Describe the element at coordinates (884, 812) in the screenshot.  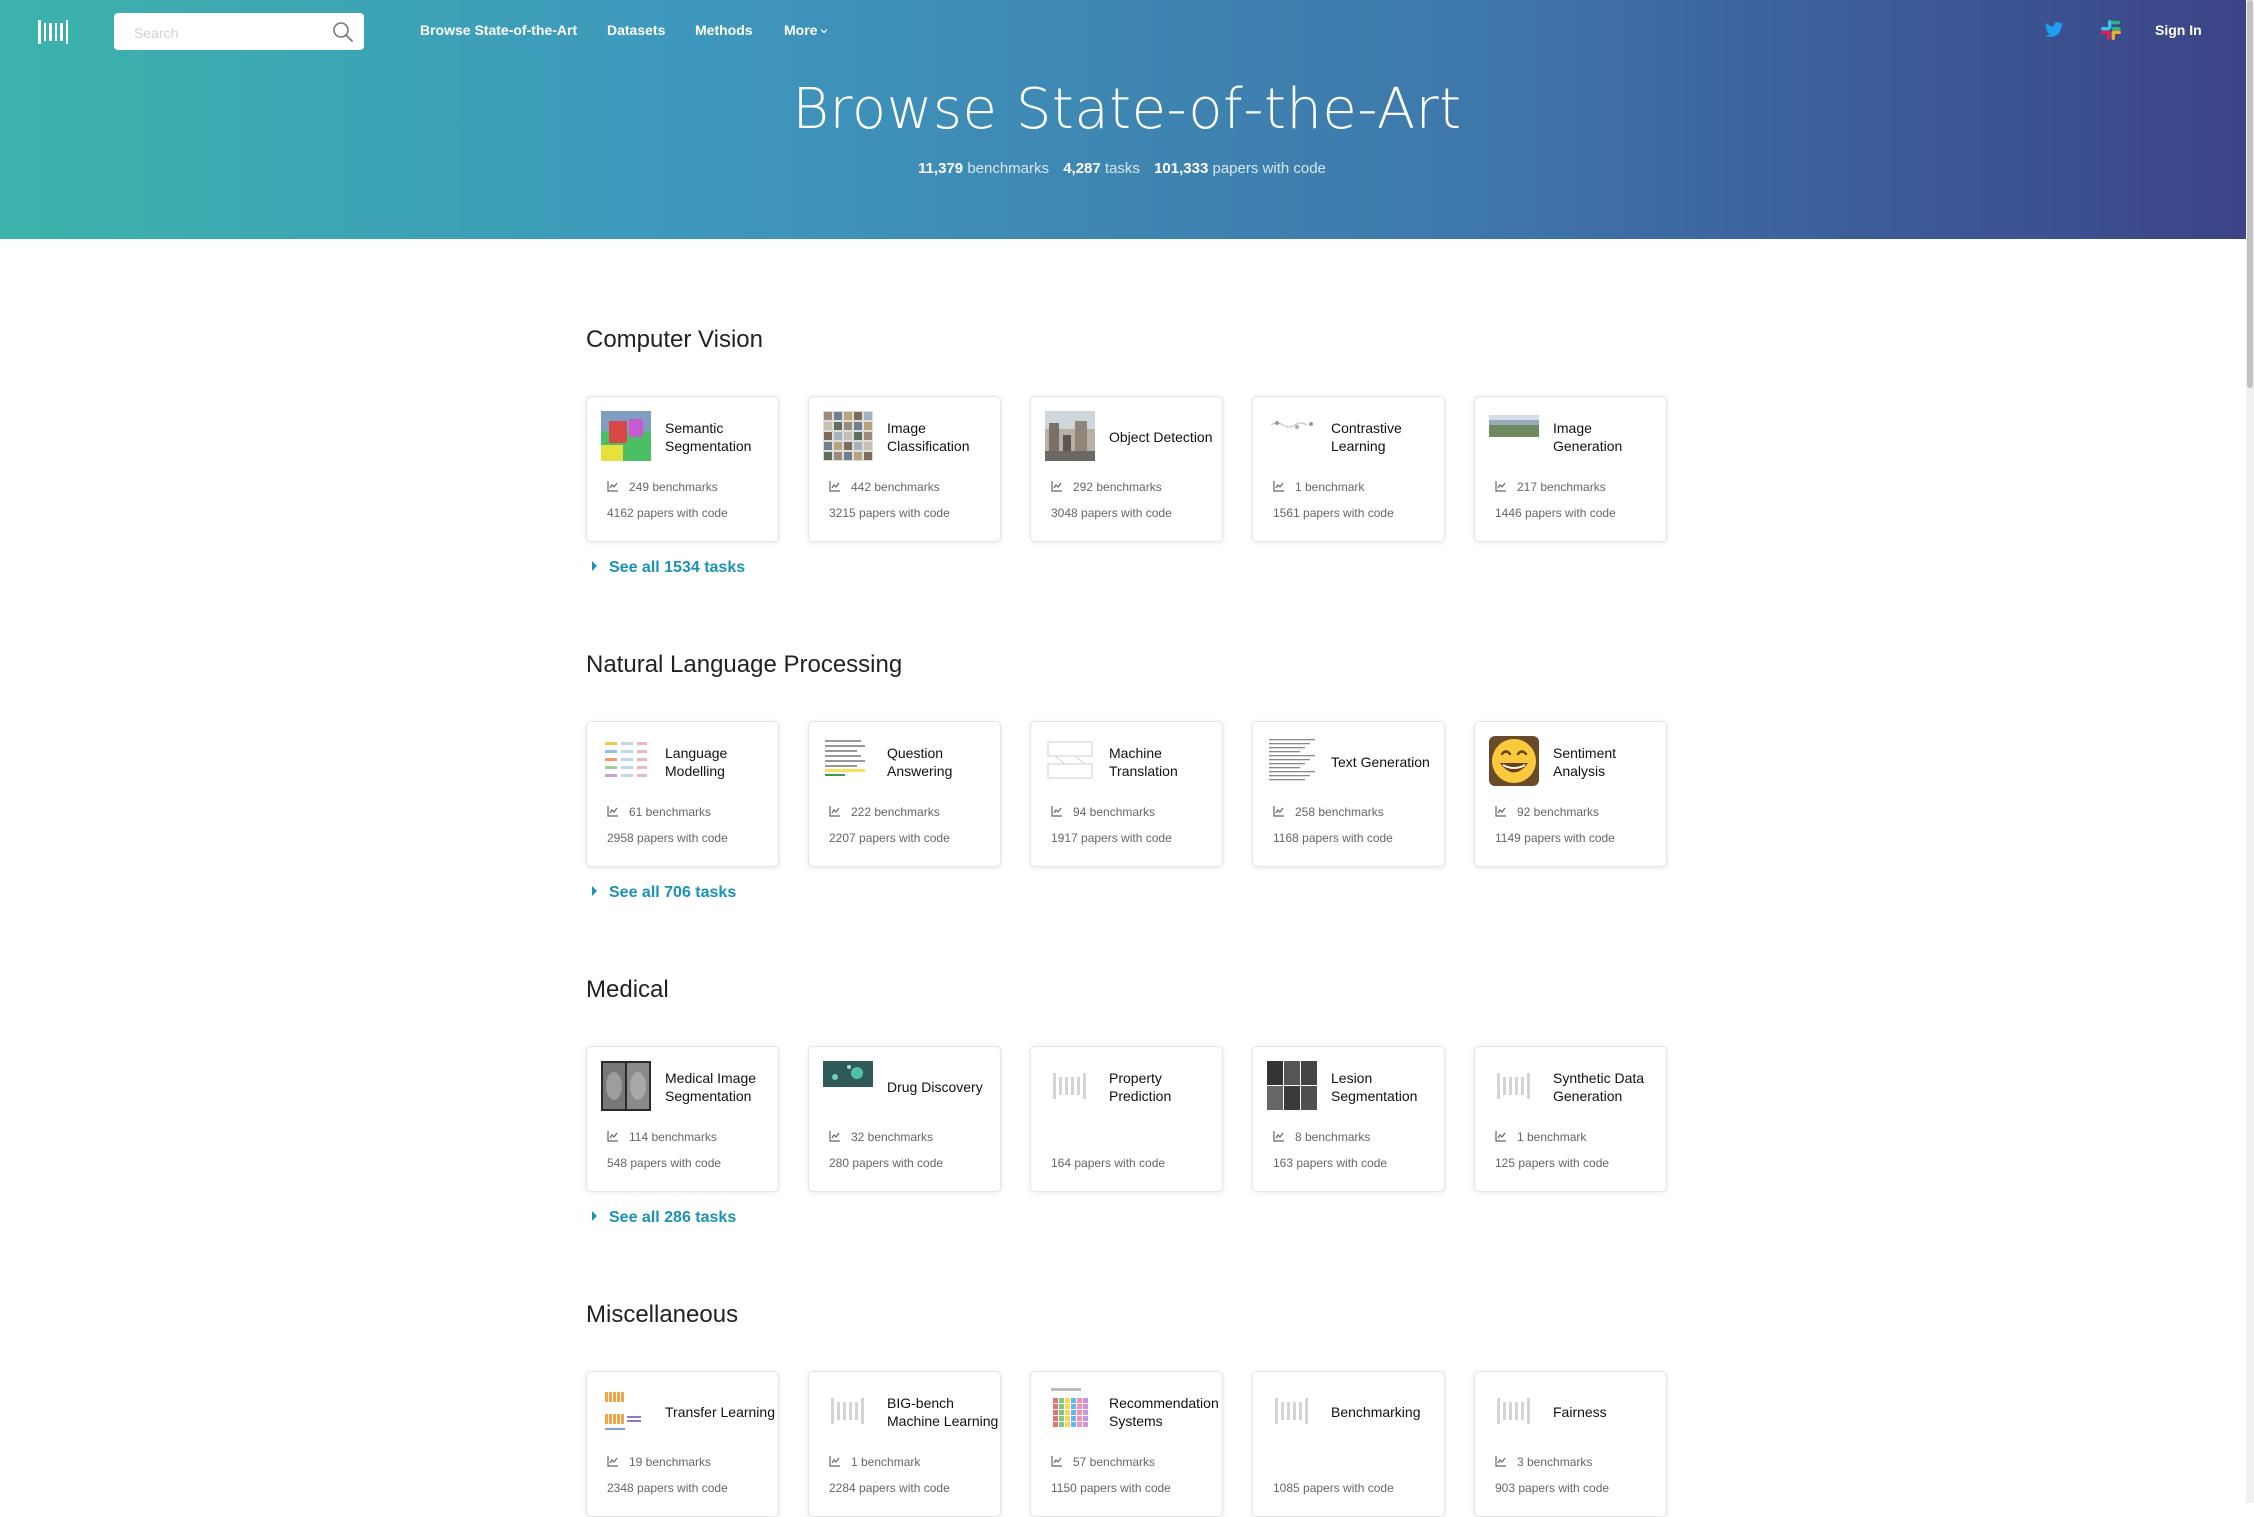
I see `task-benchmarks-count: 222 benchmarks` at that location.